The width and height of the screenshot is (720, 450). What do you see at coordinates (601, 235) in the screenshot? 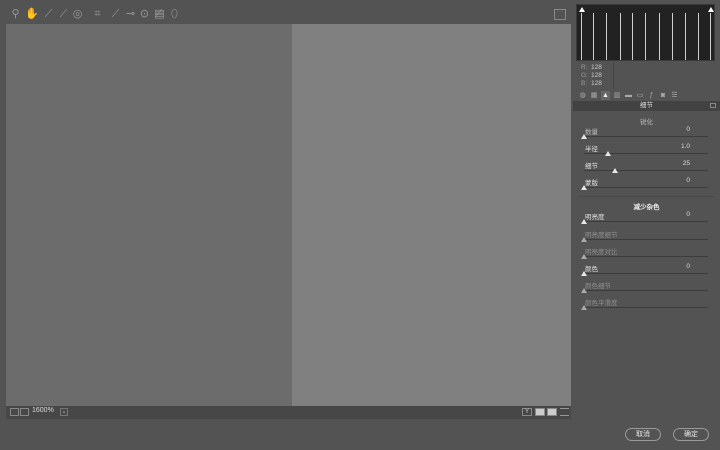
I see `slider-label: 明亮度细节` at bounding box center [601, 235].